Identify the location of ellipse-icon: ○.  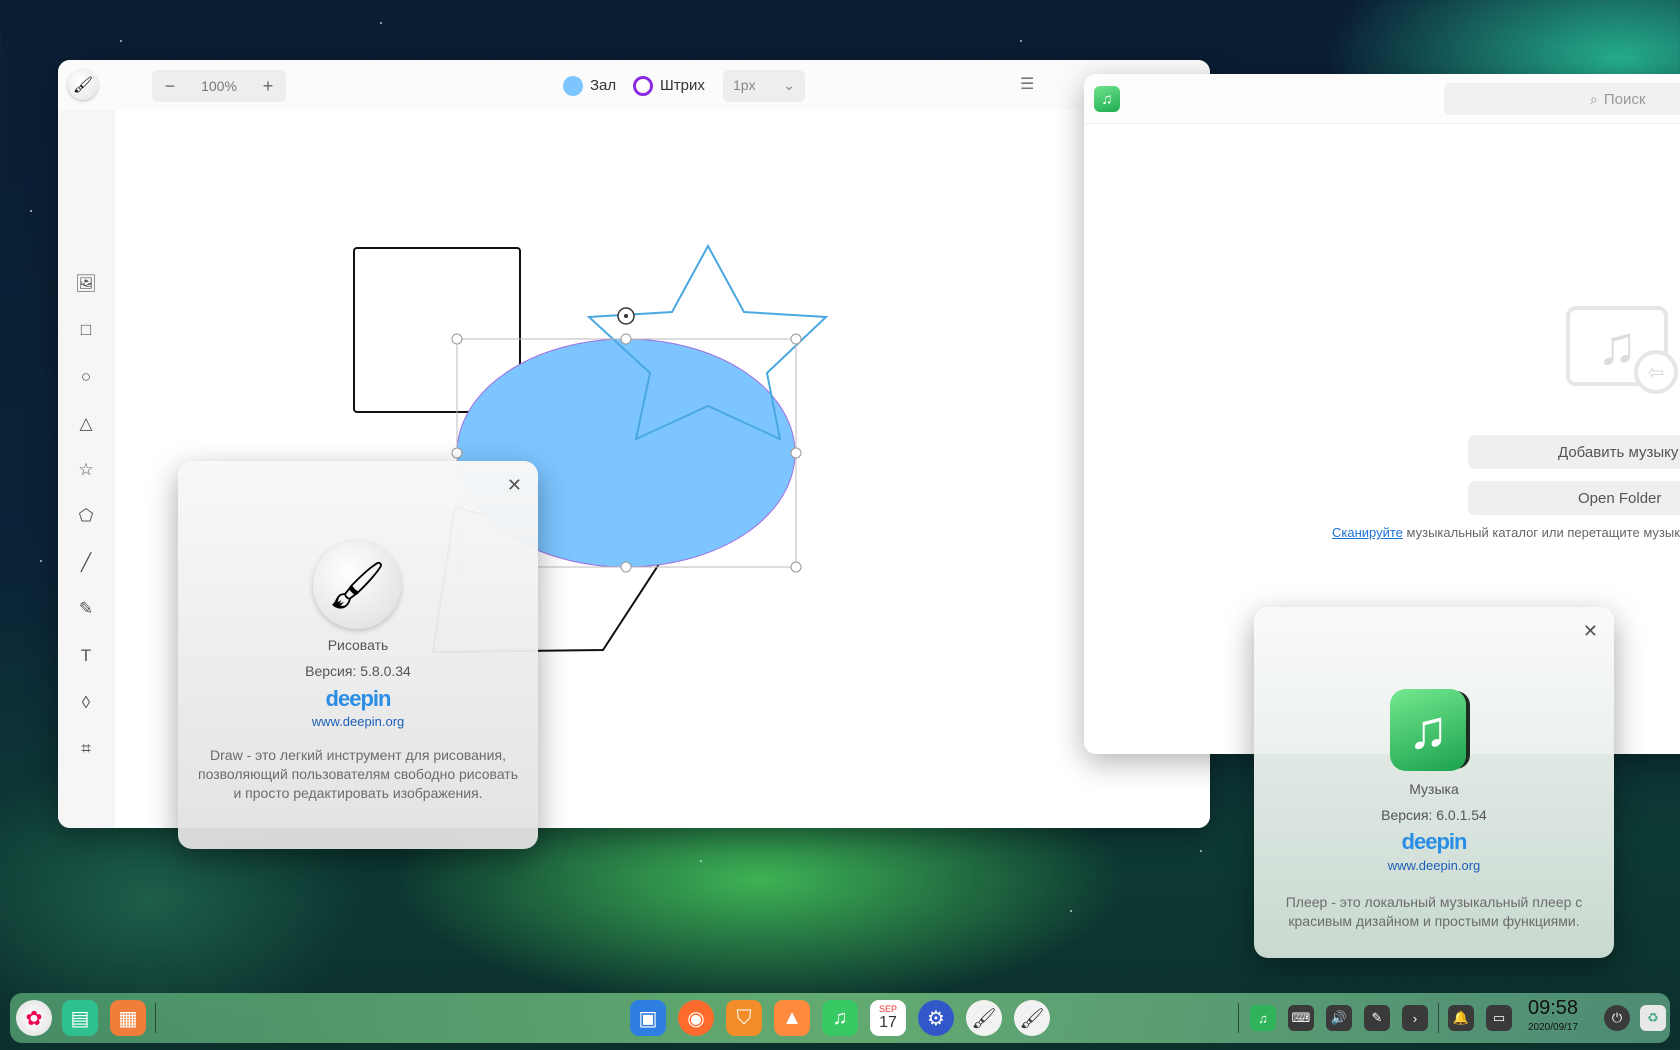
(86, 377).